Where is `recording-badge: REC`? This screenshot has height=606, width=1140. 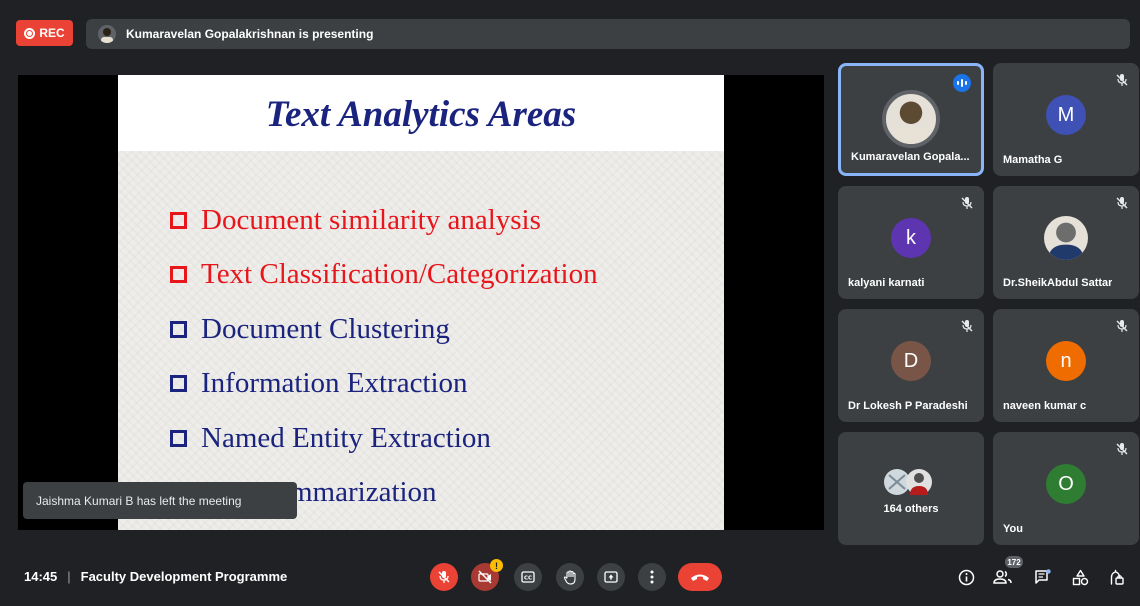 recording-badge: REC is located at coordinates (44, 33).